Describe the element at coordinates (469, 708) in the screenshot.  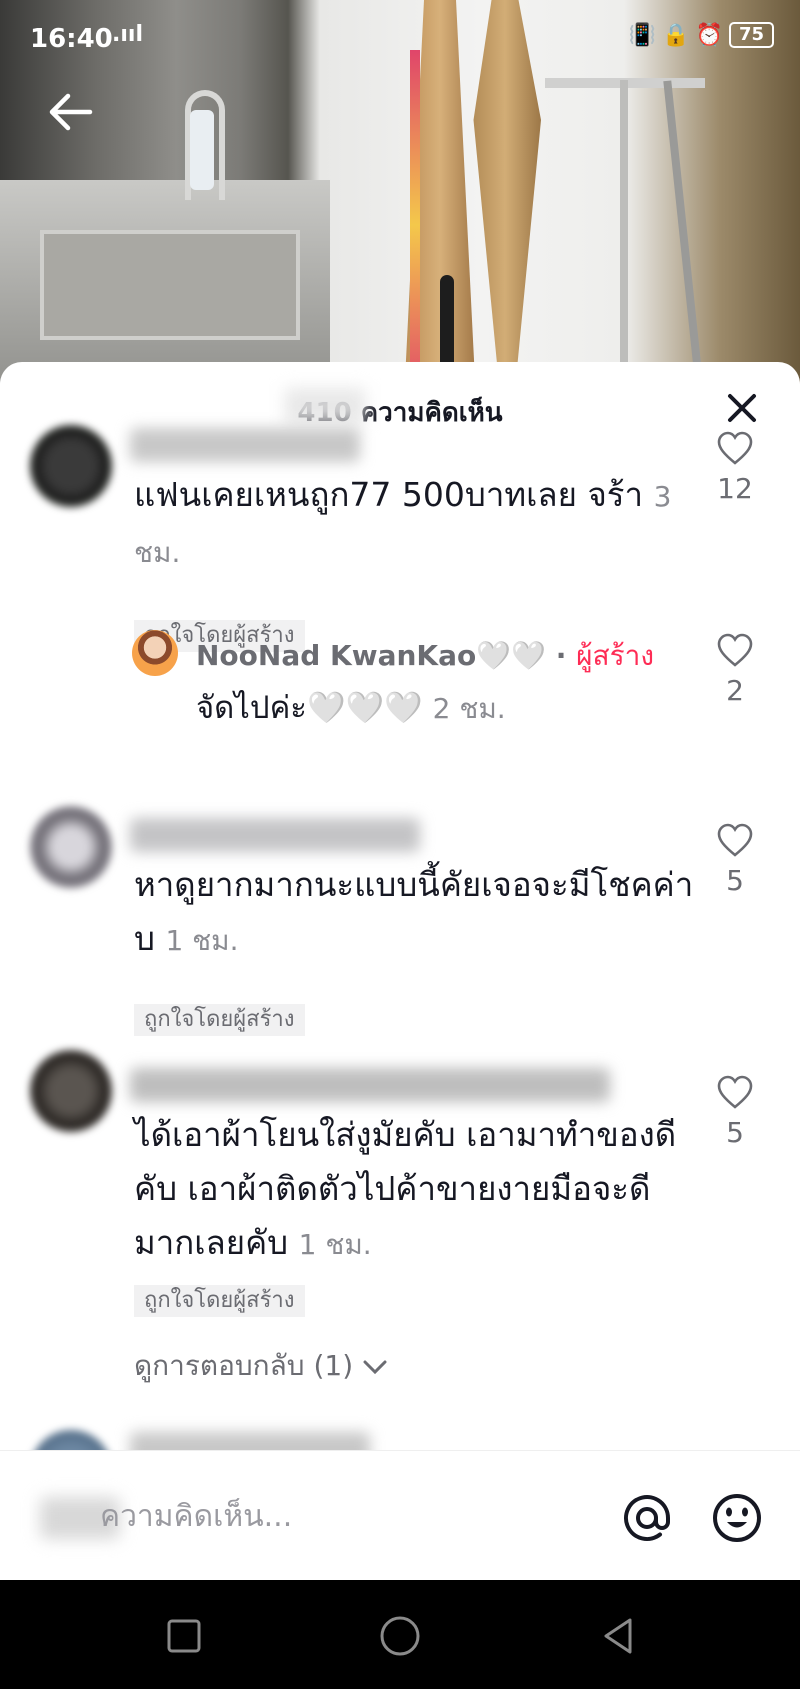
I see `reply-time: 2 ชม.` at that location.